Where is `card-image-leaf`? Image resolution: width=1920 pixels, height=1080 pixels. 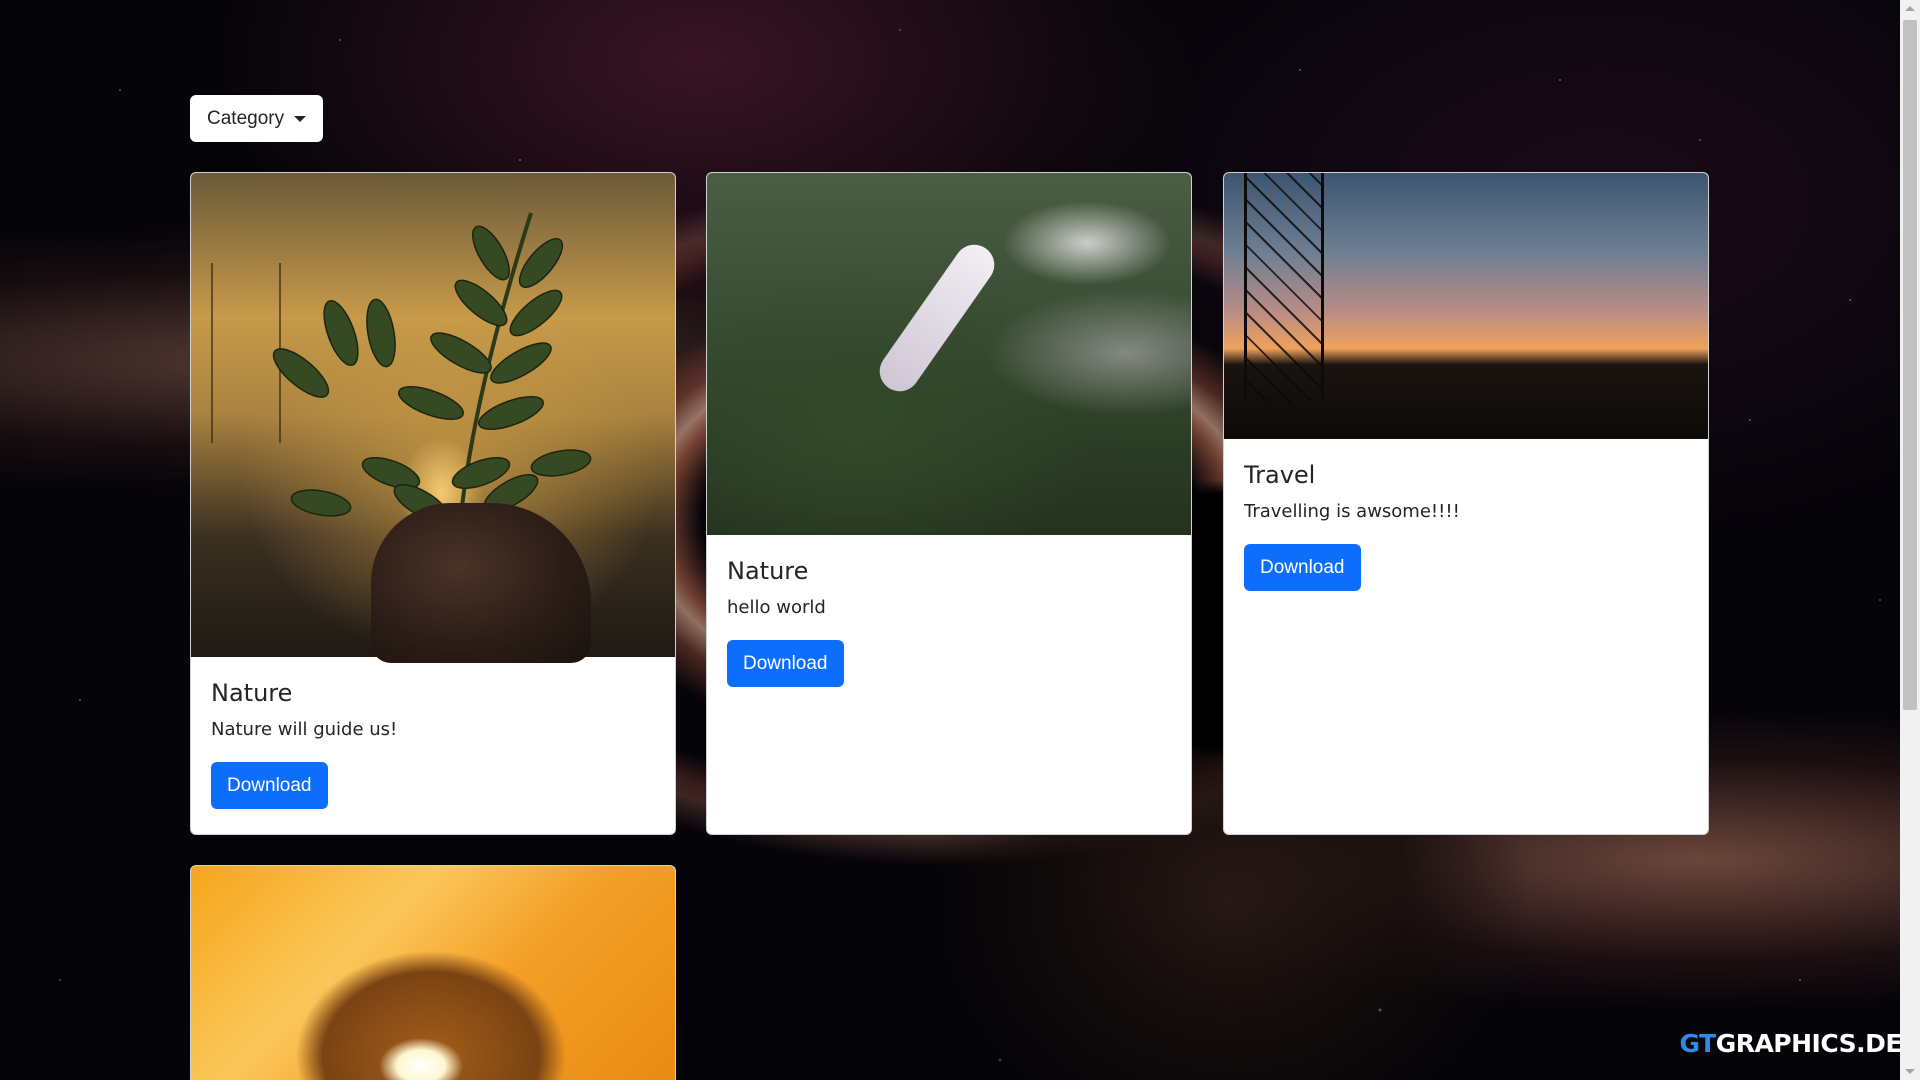
card-image-leaf is located at coordinates (433, 973).